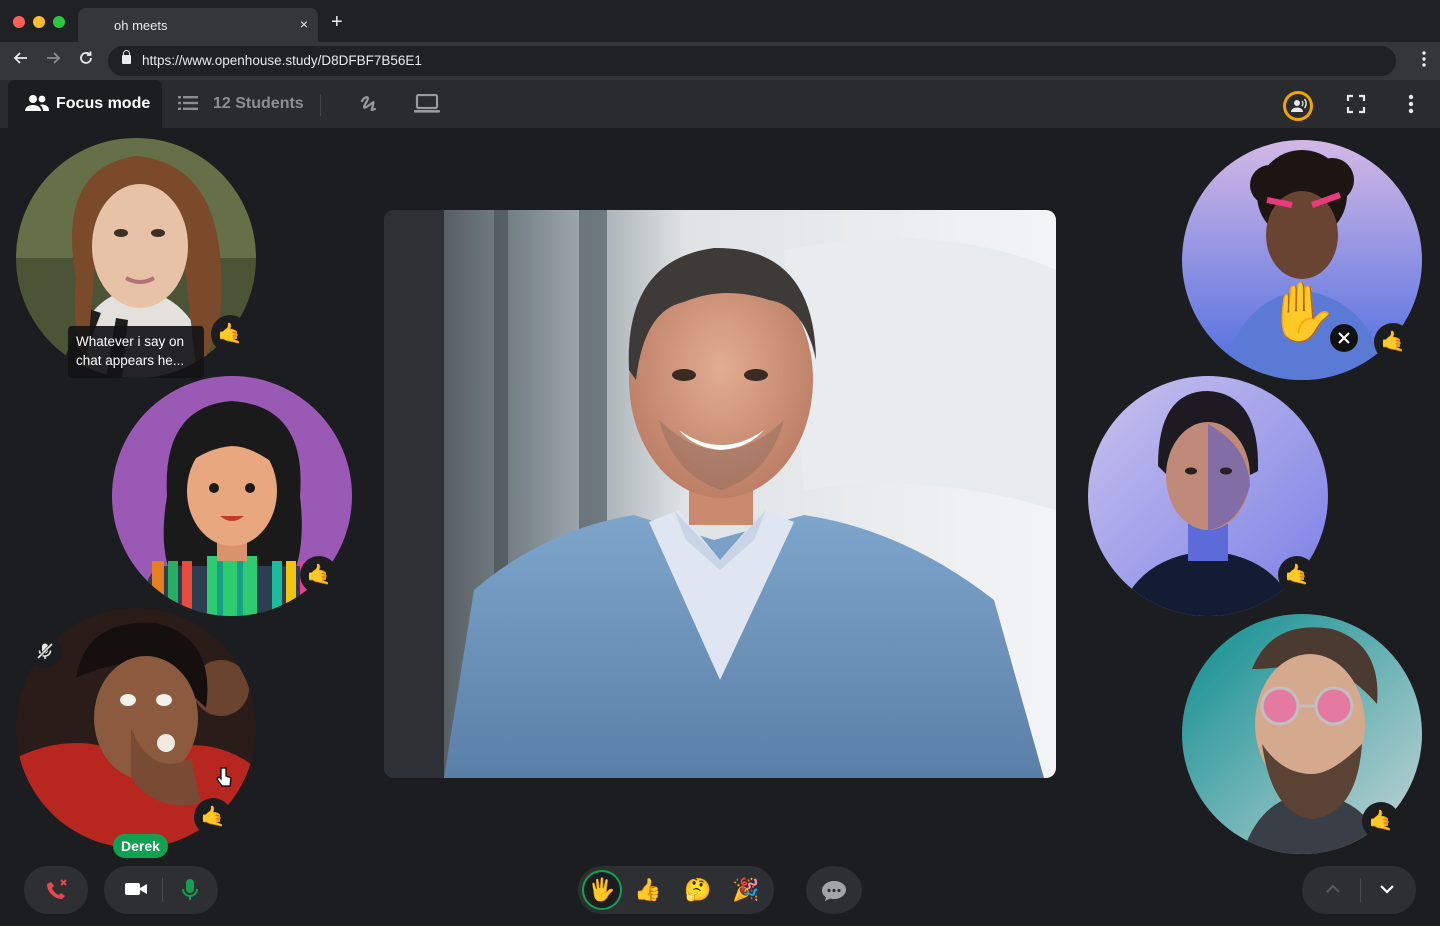 The width and height of the screenshot is (1440, 926). I want to click on reload-icon, so click(86, 59).